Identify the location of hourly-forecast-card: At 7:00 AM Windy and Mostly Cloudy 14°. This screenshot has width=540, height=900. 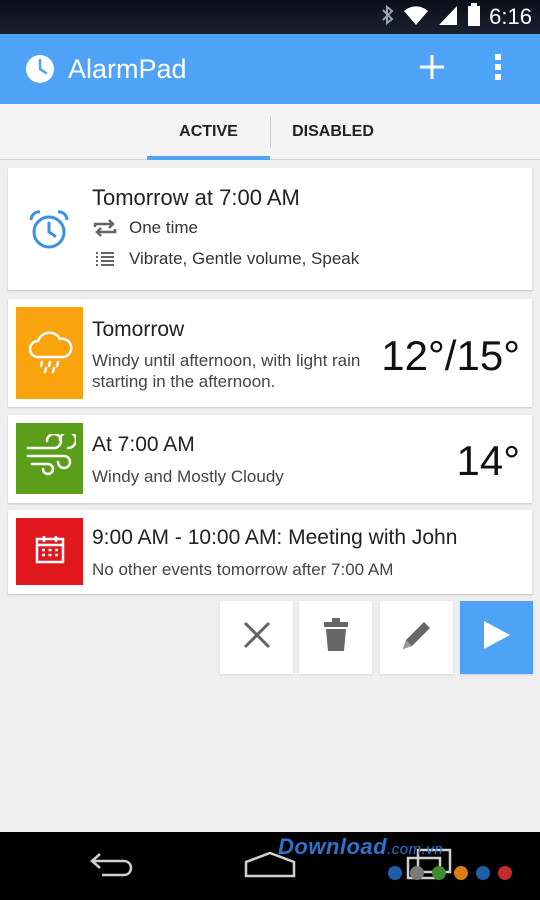
(270, 459).